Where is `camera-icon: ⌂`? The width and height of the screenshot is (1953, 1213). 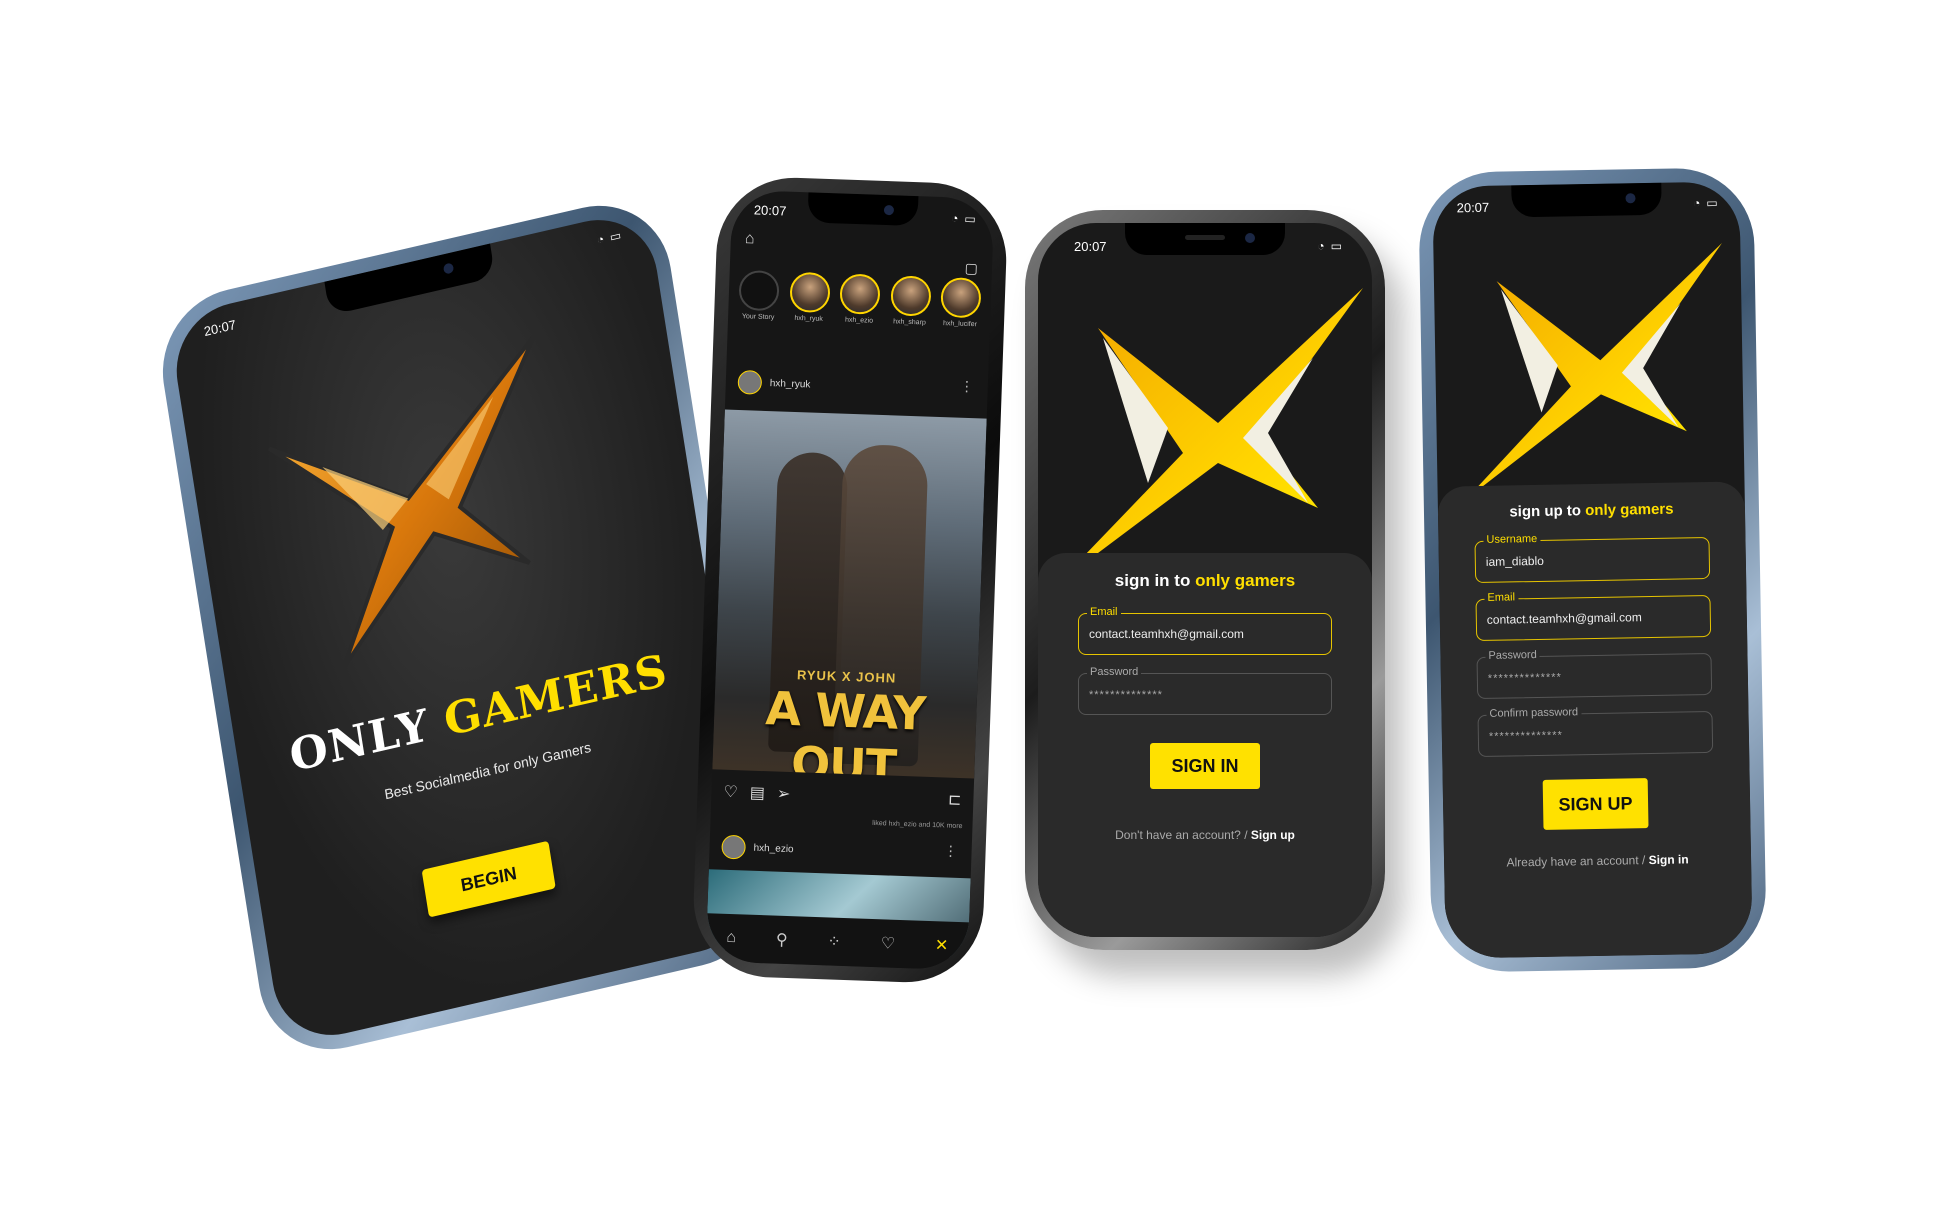
camera-icon: ⌂ is located at coordinates (750, 239).